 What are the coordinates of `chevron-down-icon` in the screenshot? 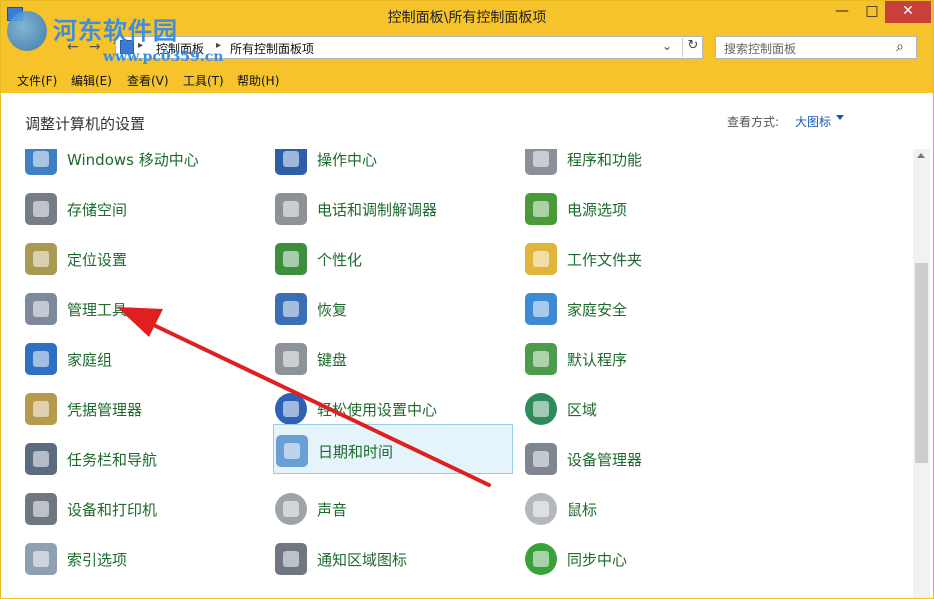 It's located at (840, 117).